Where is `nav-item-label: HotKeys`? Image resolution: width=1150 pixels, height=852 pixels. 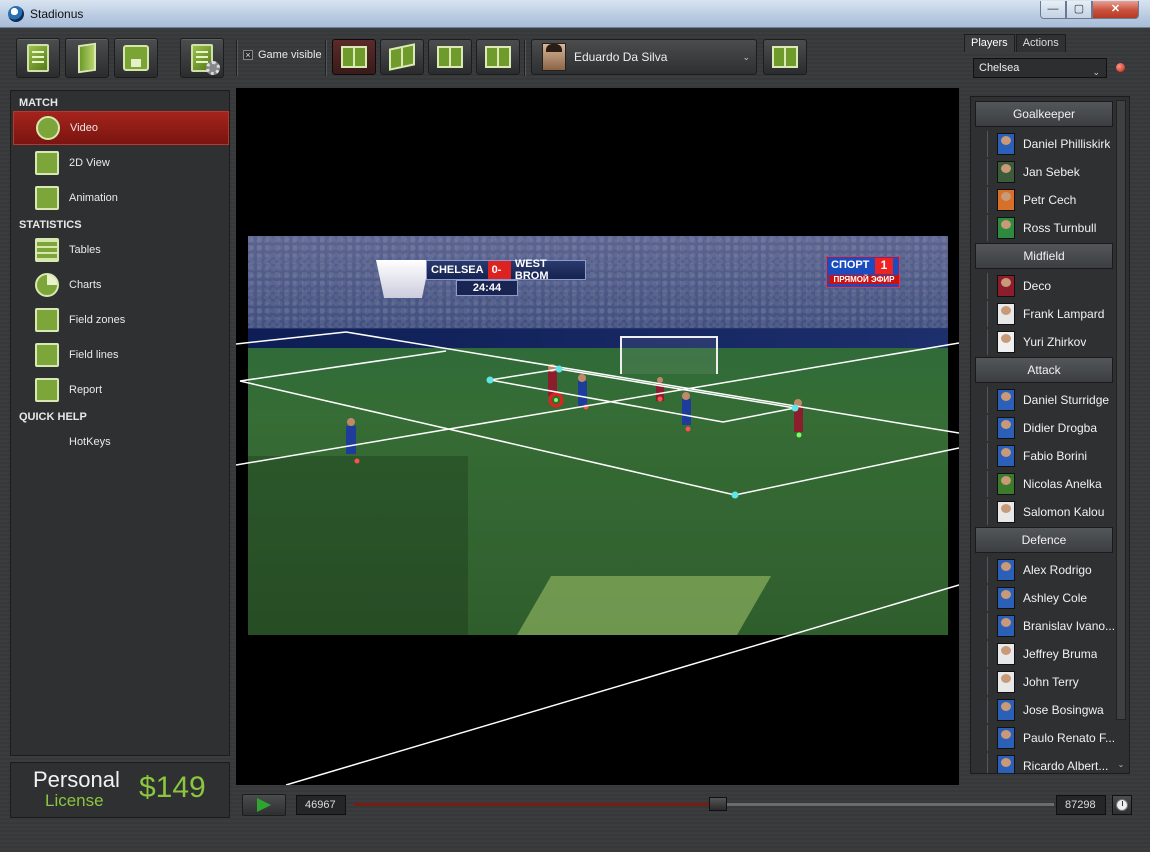 nav-item-label: HotKeys is located at coordinates (90, 442).